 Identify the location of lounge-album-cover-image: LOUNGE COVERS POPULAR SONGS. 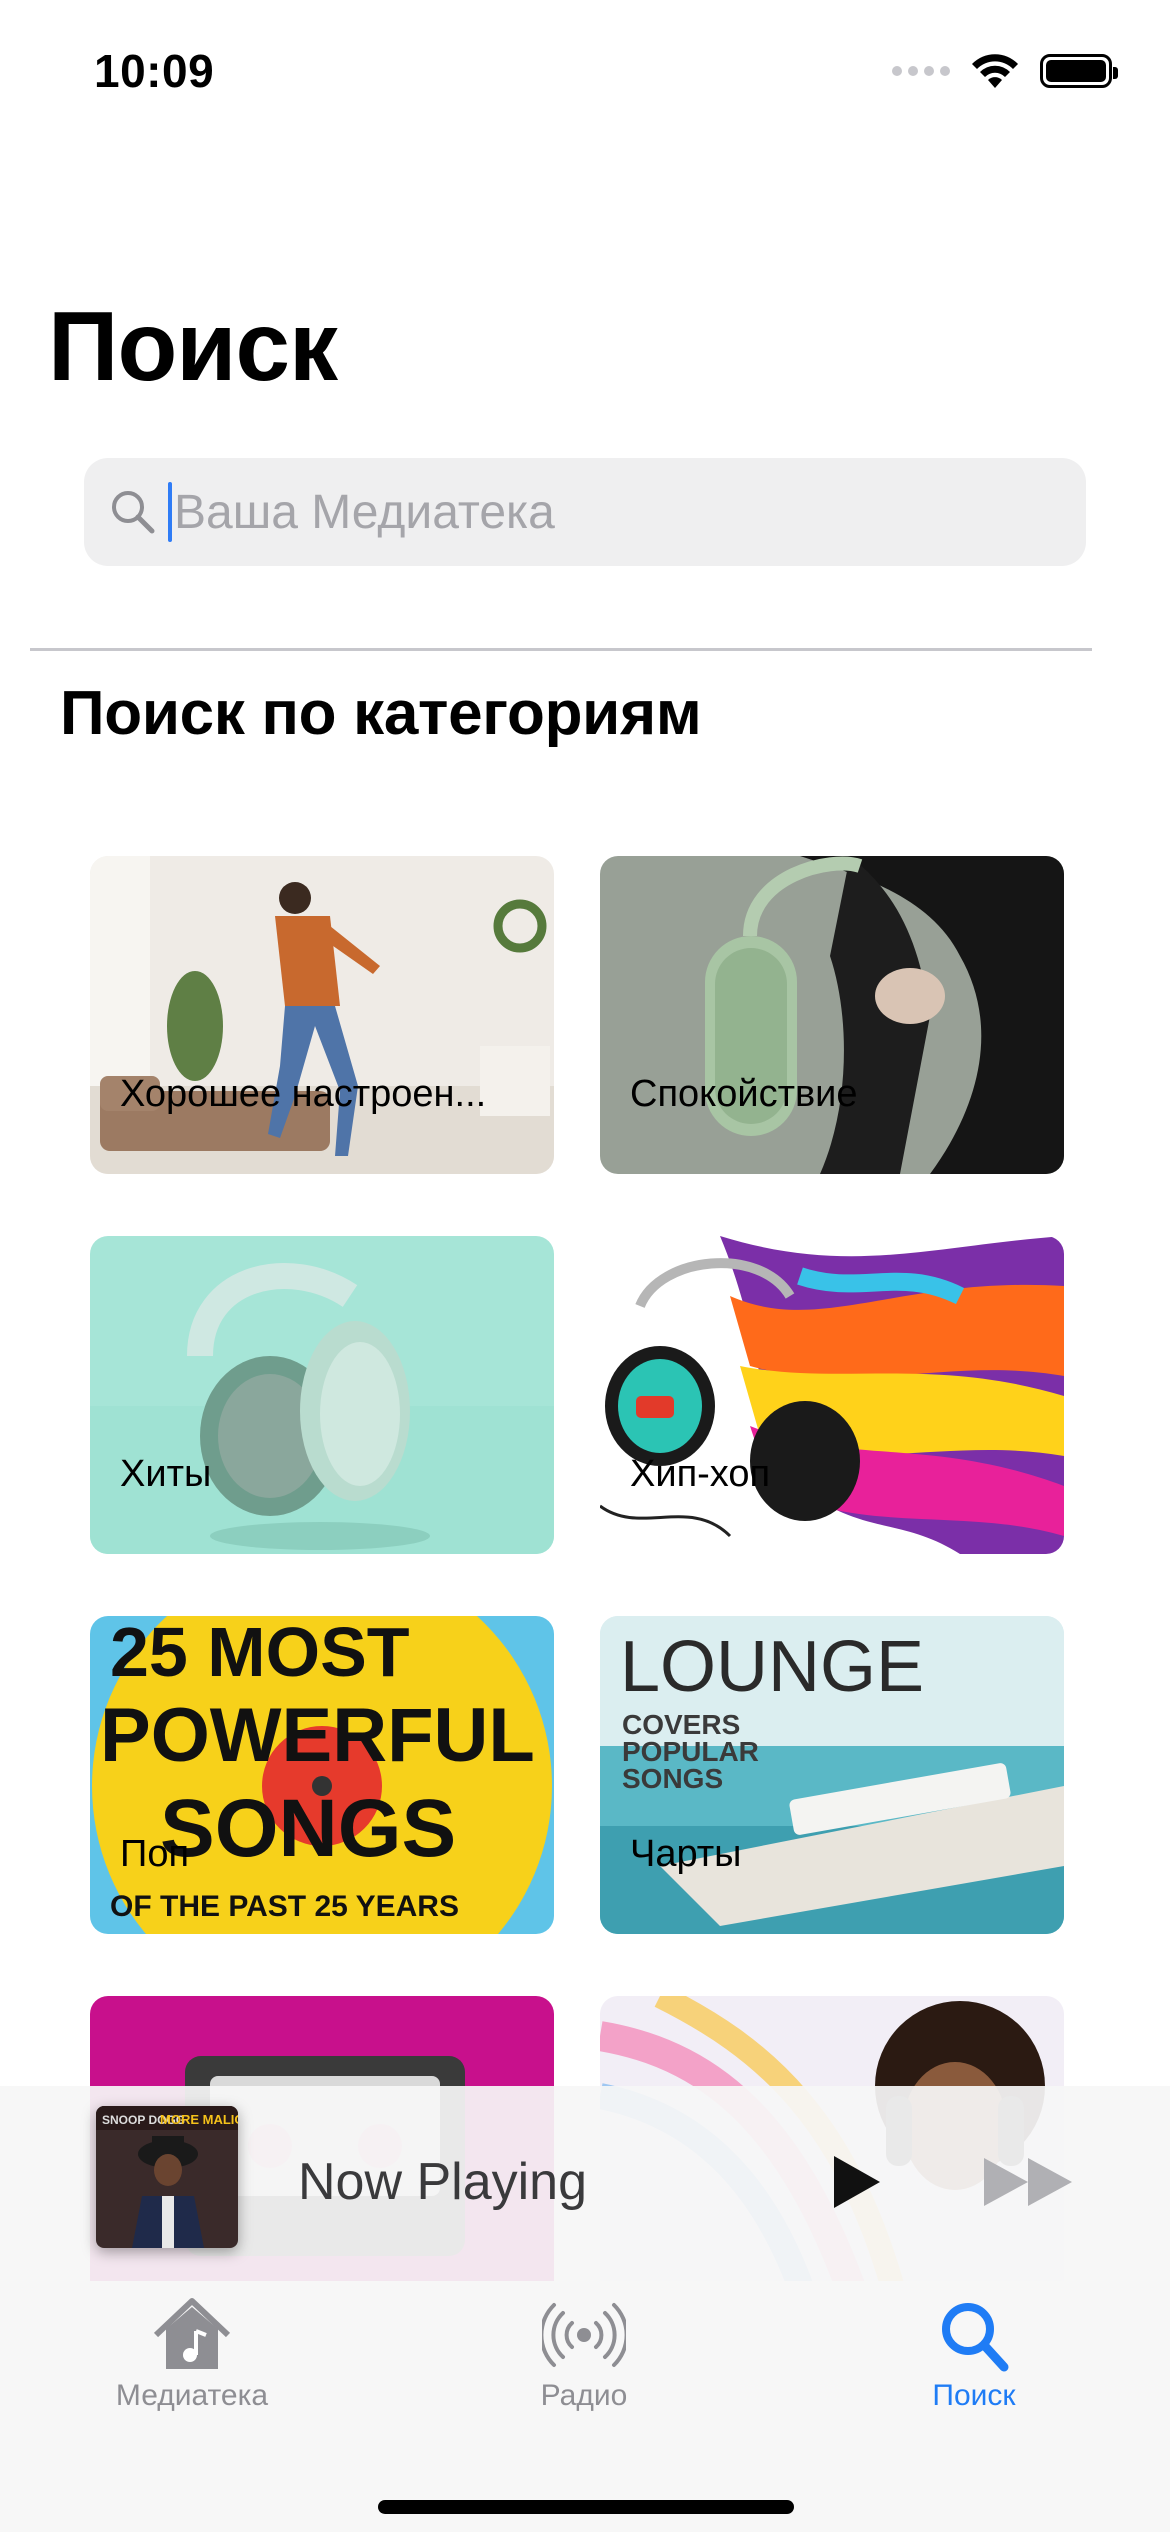
(832, 1775).